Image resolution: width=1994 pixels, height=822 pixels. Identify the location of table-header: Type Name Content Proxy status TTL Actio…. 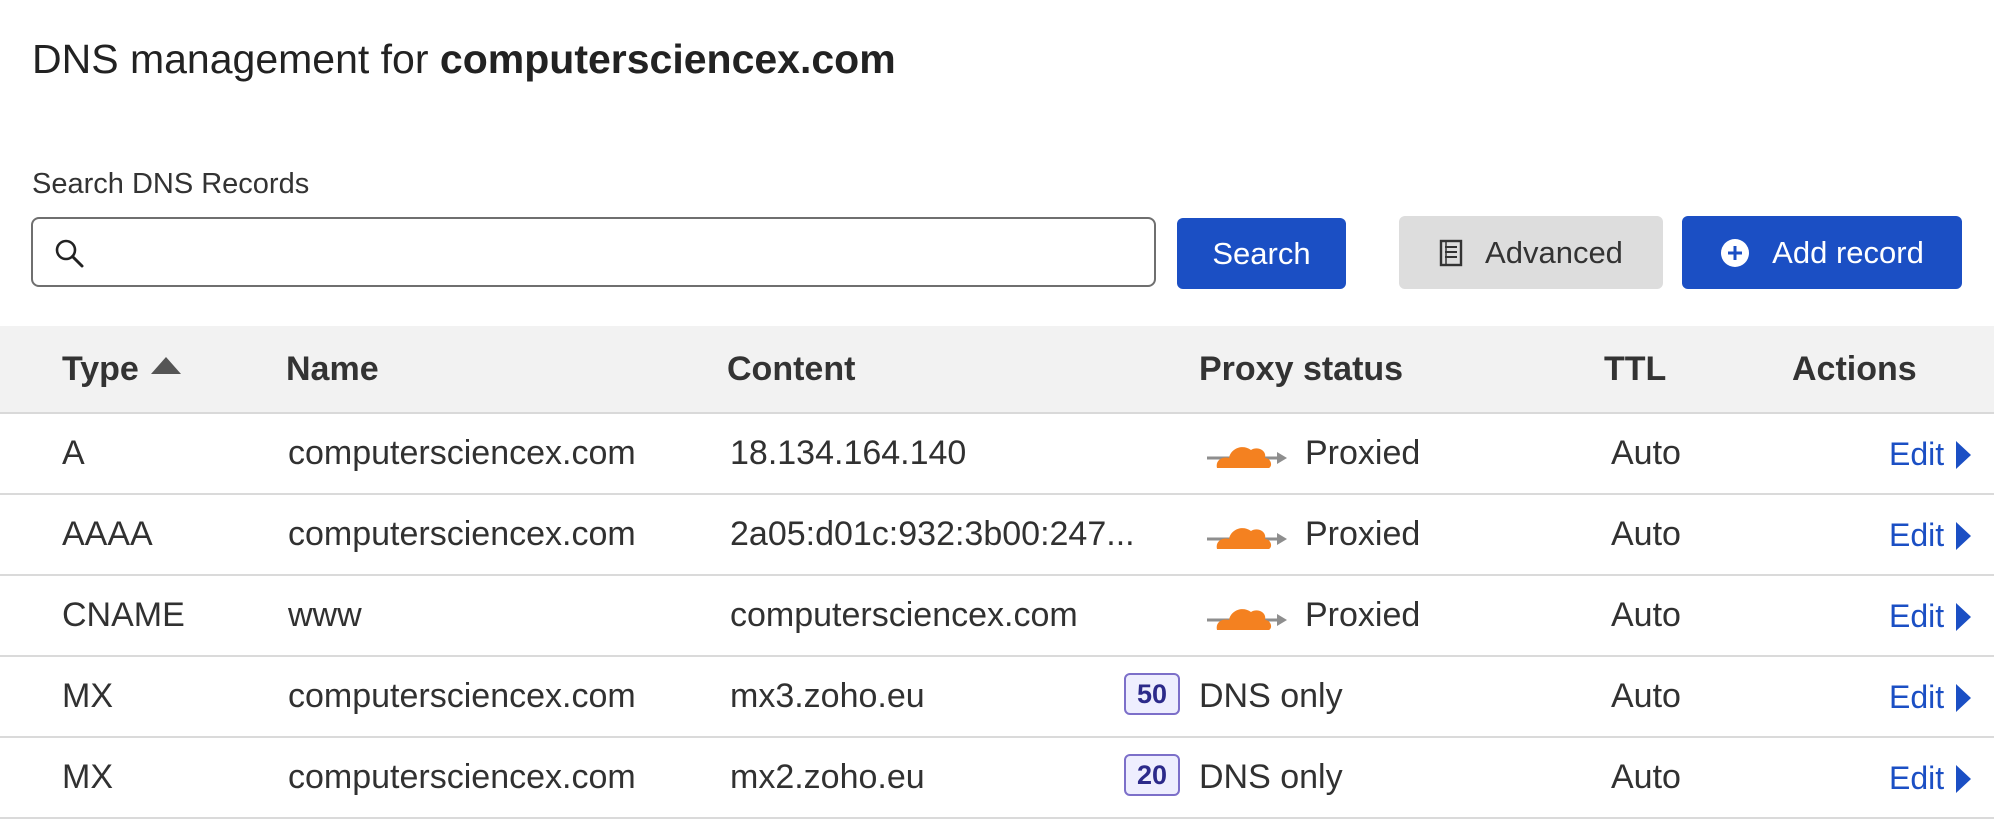
(997, 370).